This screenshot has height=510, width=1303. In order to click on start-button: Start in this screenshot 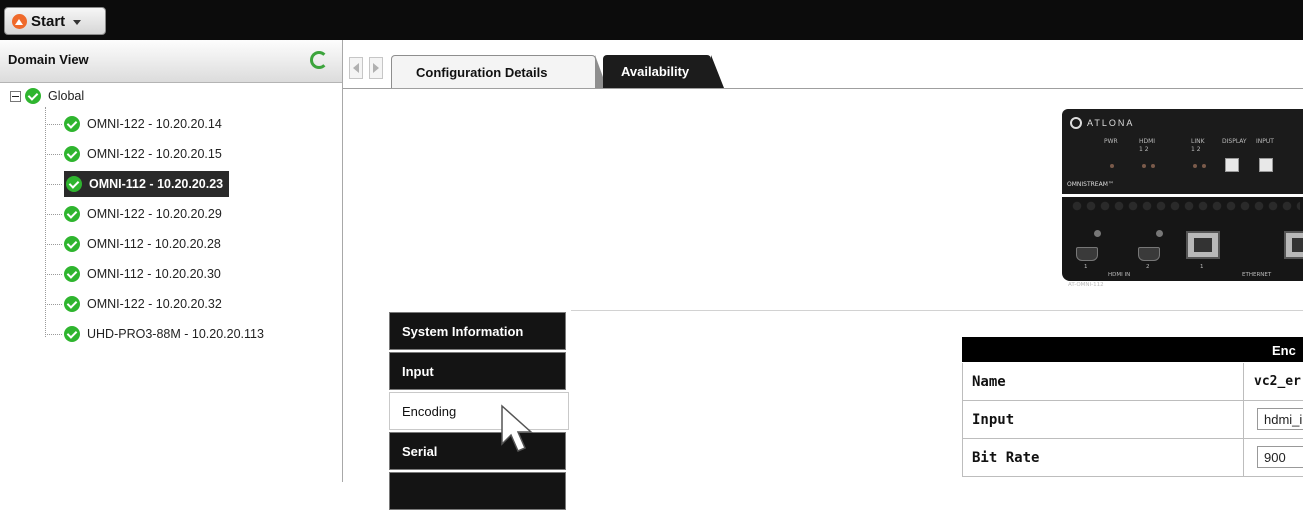, I will do `click(55, 21)`.